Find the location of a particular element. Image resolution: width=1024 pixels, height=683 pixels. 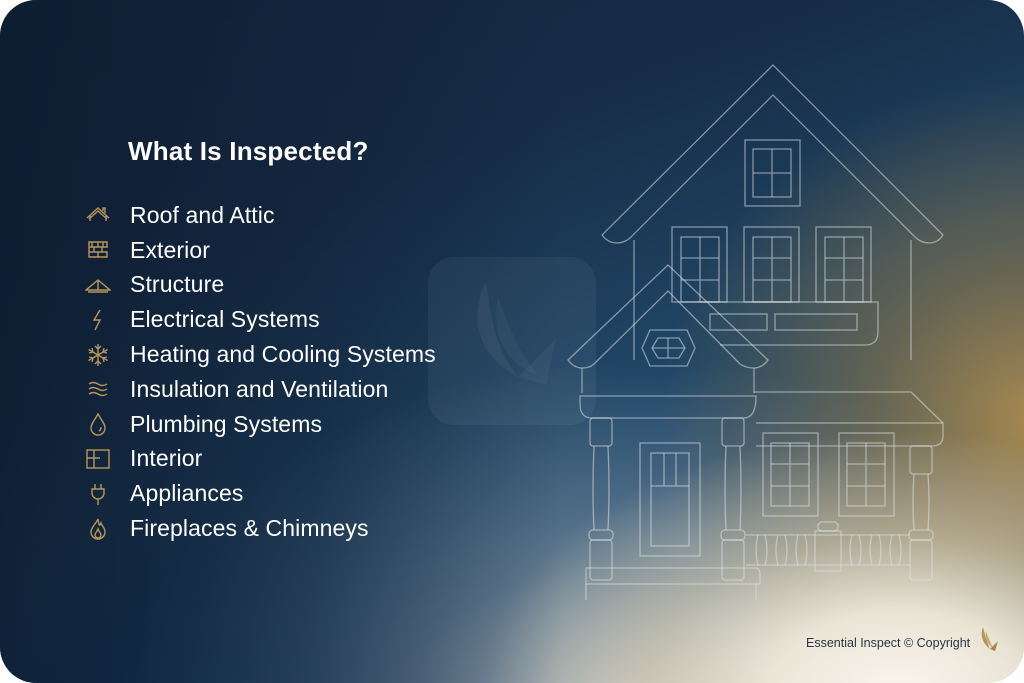

item-label: Heating and Cooling Systems is located at coordinates (283, 354).